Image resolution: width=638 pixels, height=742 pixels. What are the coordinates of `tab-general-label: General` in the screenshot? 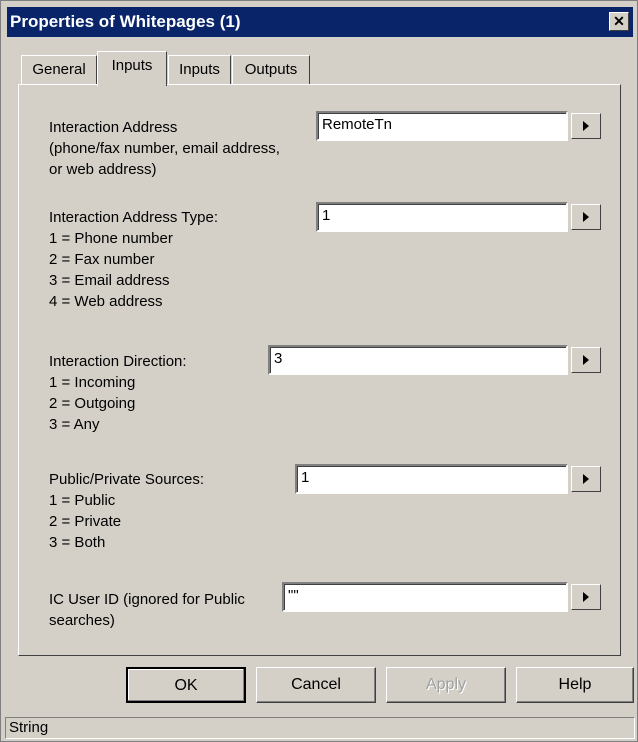 It's located at (59, 69).